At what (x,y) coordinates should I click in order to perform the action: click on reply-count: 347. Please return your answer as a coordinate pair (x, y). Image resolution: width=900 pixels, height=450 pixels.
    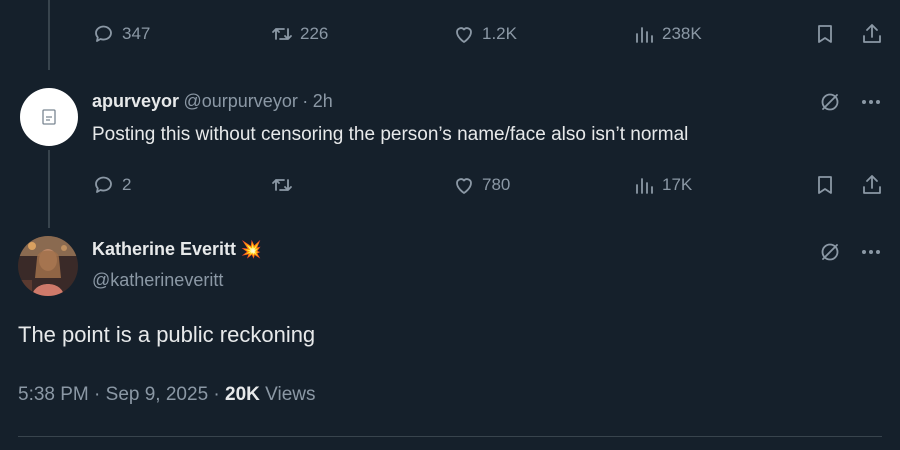
    Looking at the image, I should click on (136, 33).